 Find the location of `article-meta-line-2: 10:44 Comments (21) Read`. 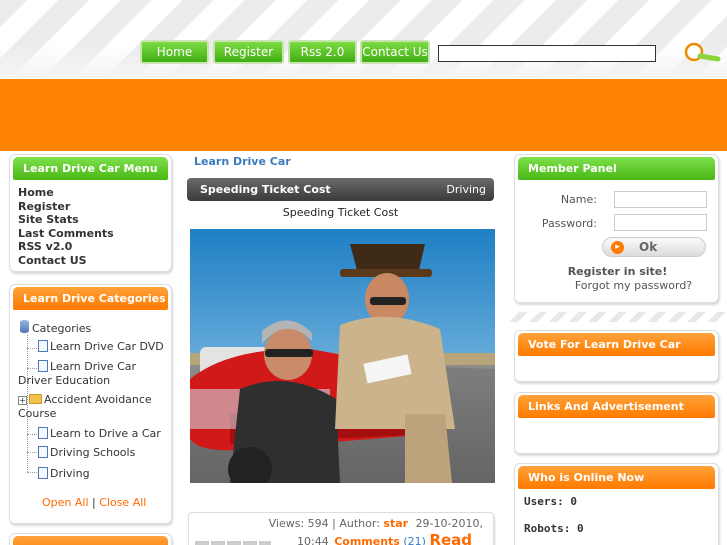

article-meta-line-2: 10:44 Comments (21) Read is located at coordinates (384, 538).